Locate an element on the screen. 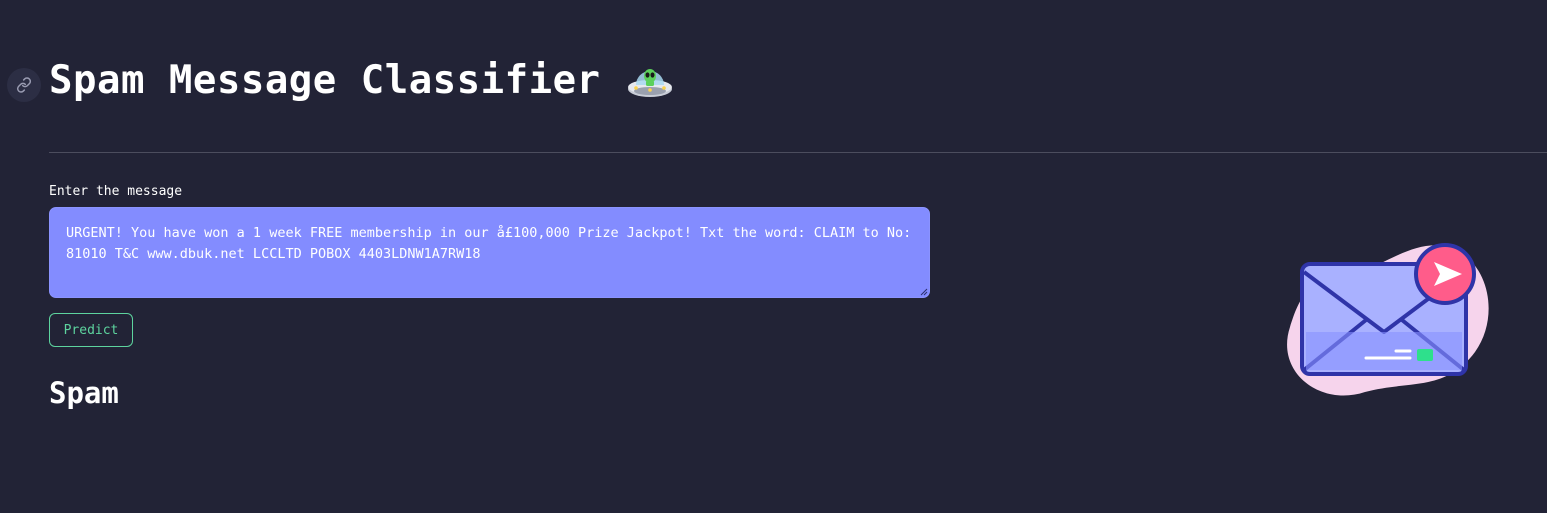 The image size is (1547, 513). envelope-send-icon is located at coordinates (1388, 319).